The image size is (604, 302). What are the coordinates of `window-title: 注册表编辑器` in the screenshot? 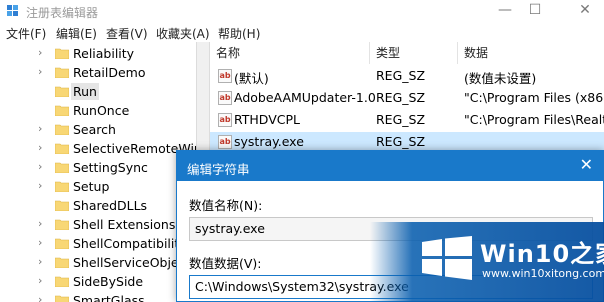 It's located at (62, 13).